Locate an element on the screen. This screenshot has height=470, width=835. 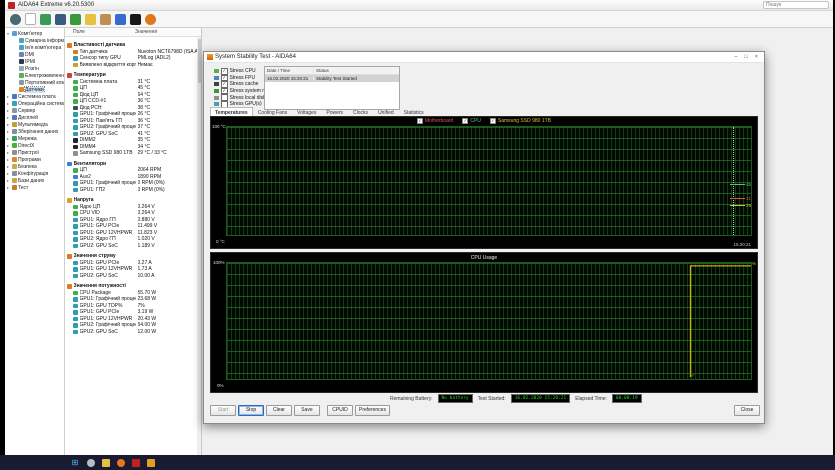
sensor-row: GPU2: GPU SoC 41 °C is located at coordinates (131, 134).